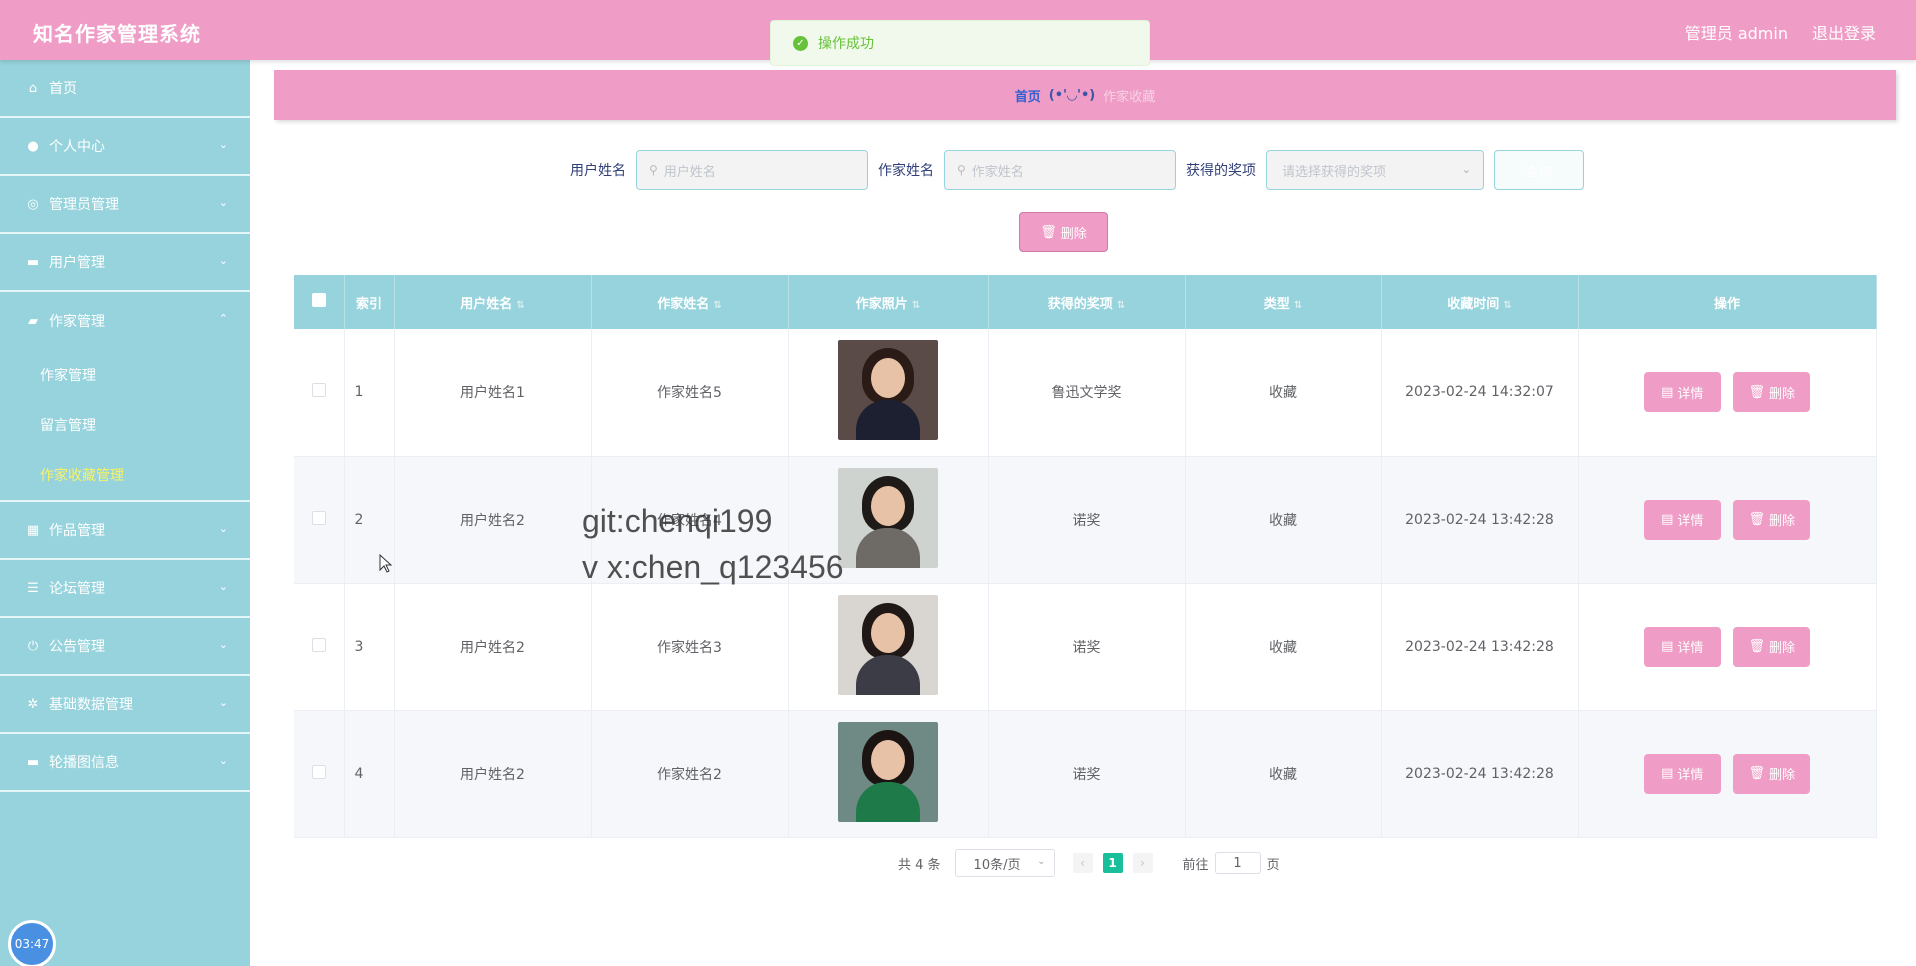 The image size is (1916, 966). What do you see at coordinates (125, 147) in the screenshot?
I see `sidebar-item-personal-center: ● 个人中心 ⌄` at bounding box center [125, 147].